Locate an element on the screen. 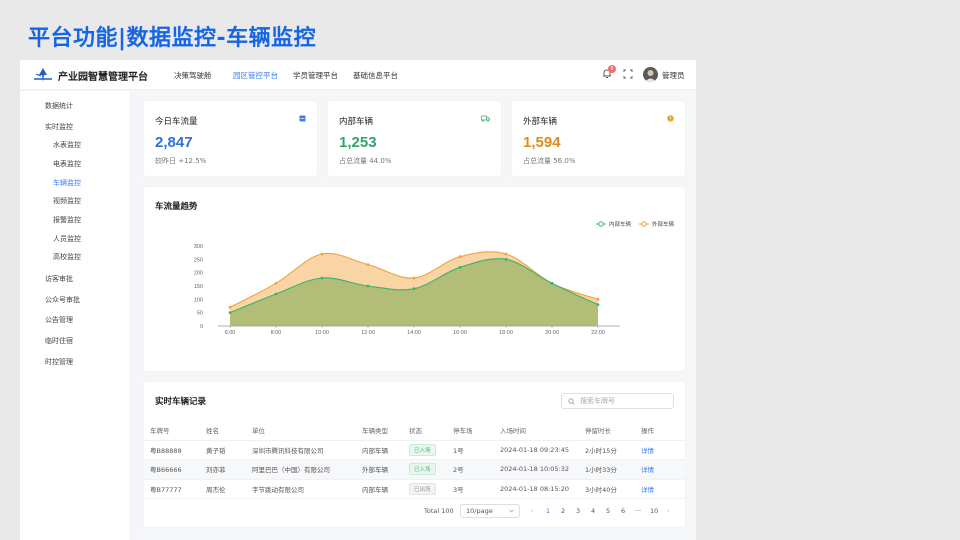 Image resolution: width=960 pixels, height=540 pixels. legend-label: 外部车辆 is located at coordinates (663, 224).